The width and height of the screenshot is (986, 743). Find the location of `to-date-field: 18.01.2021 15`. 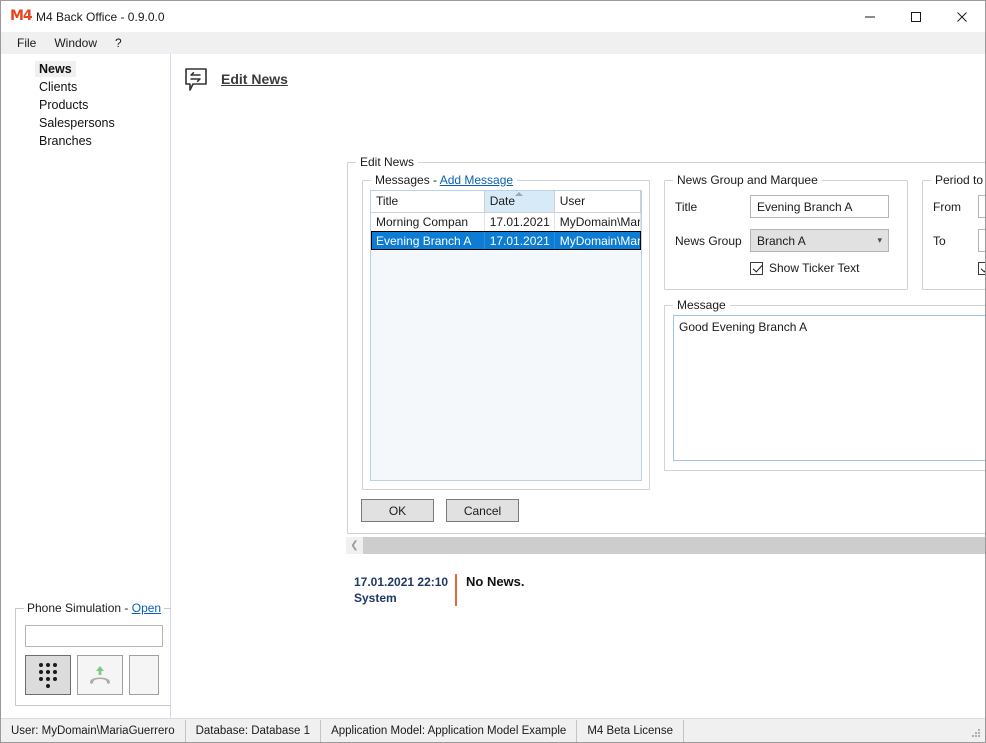

to-date-field: 18.01.2021 15 is located at coordinates (981, 240).